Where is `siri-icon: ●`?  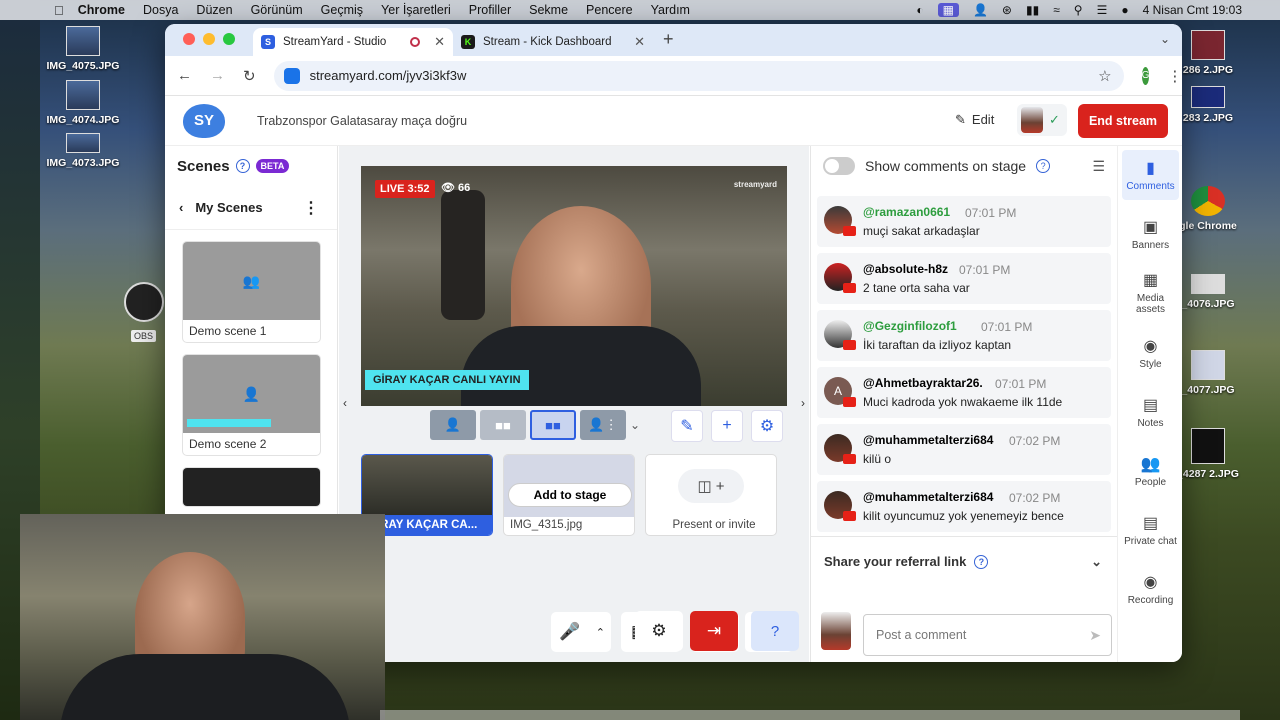 siri-icon: ● is located at coordinates (1124, 10).